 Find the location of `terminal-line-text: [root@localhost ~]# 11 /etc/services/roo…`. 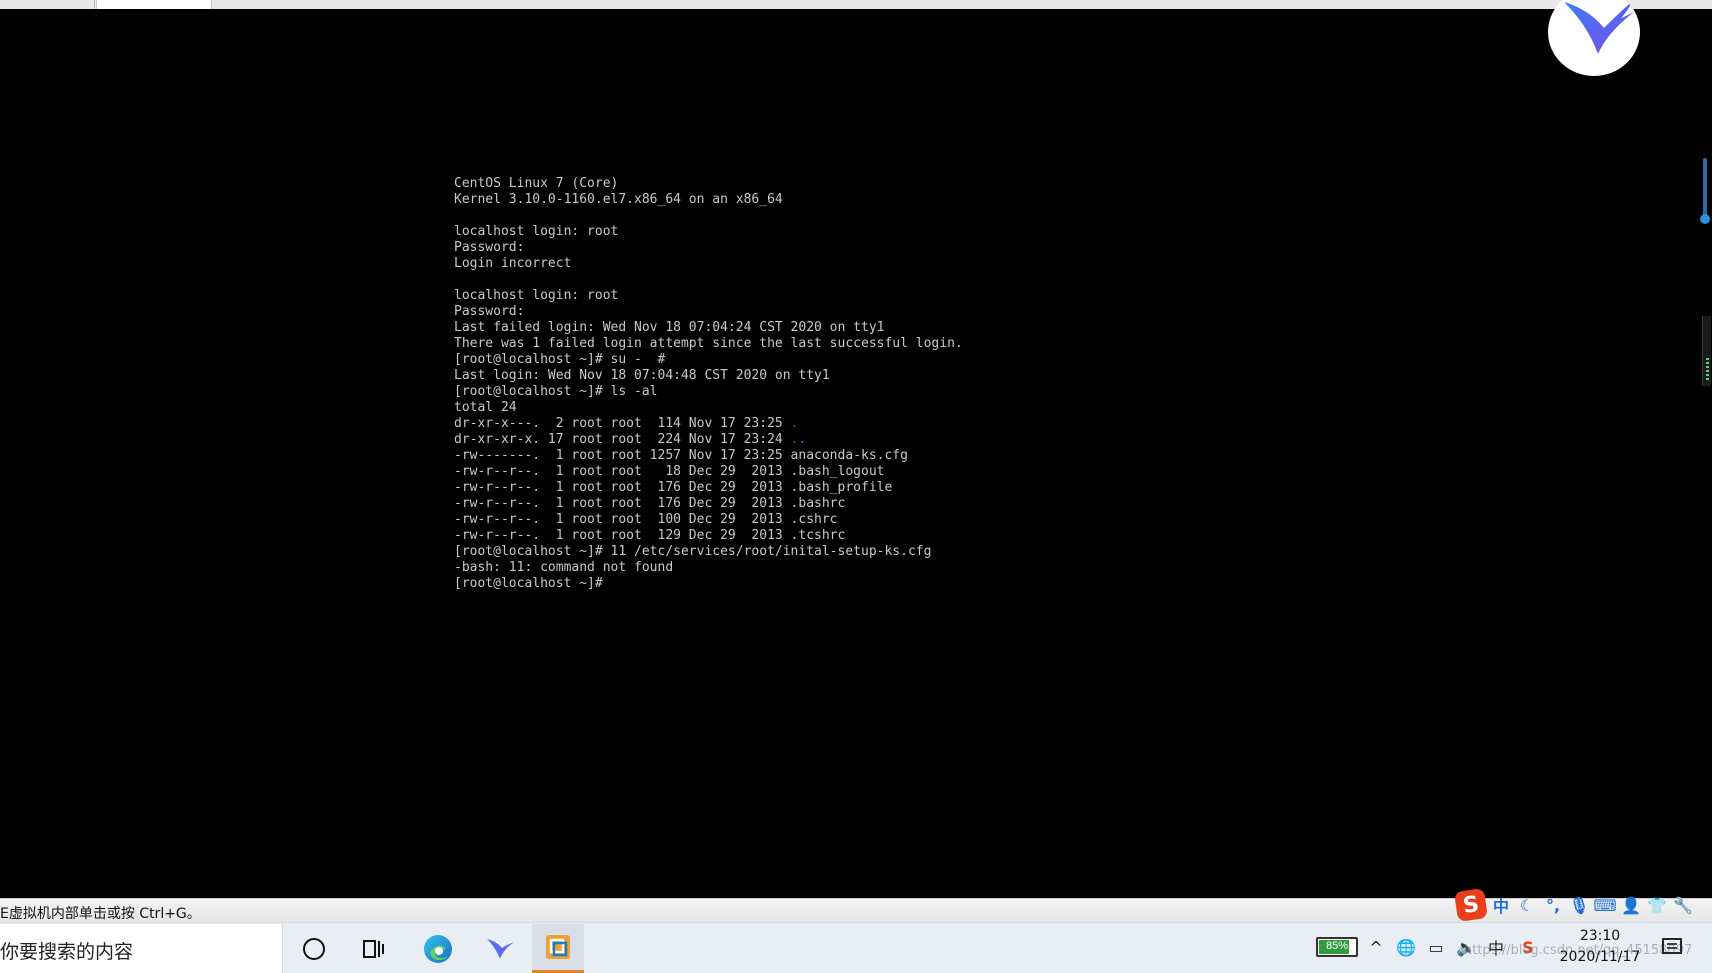

terminal-line-text: [root@localhost ~]# 11 /etc/services/roo… is located at coordinates (693, 551).